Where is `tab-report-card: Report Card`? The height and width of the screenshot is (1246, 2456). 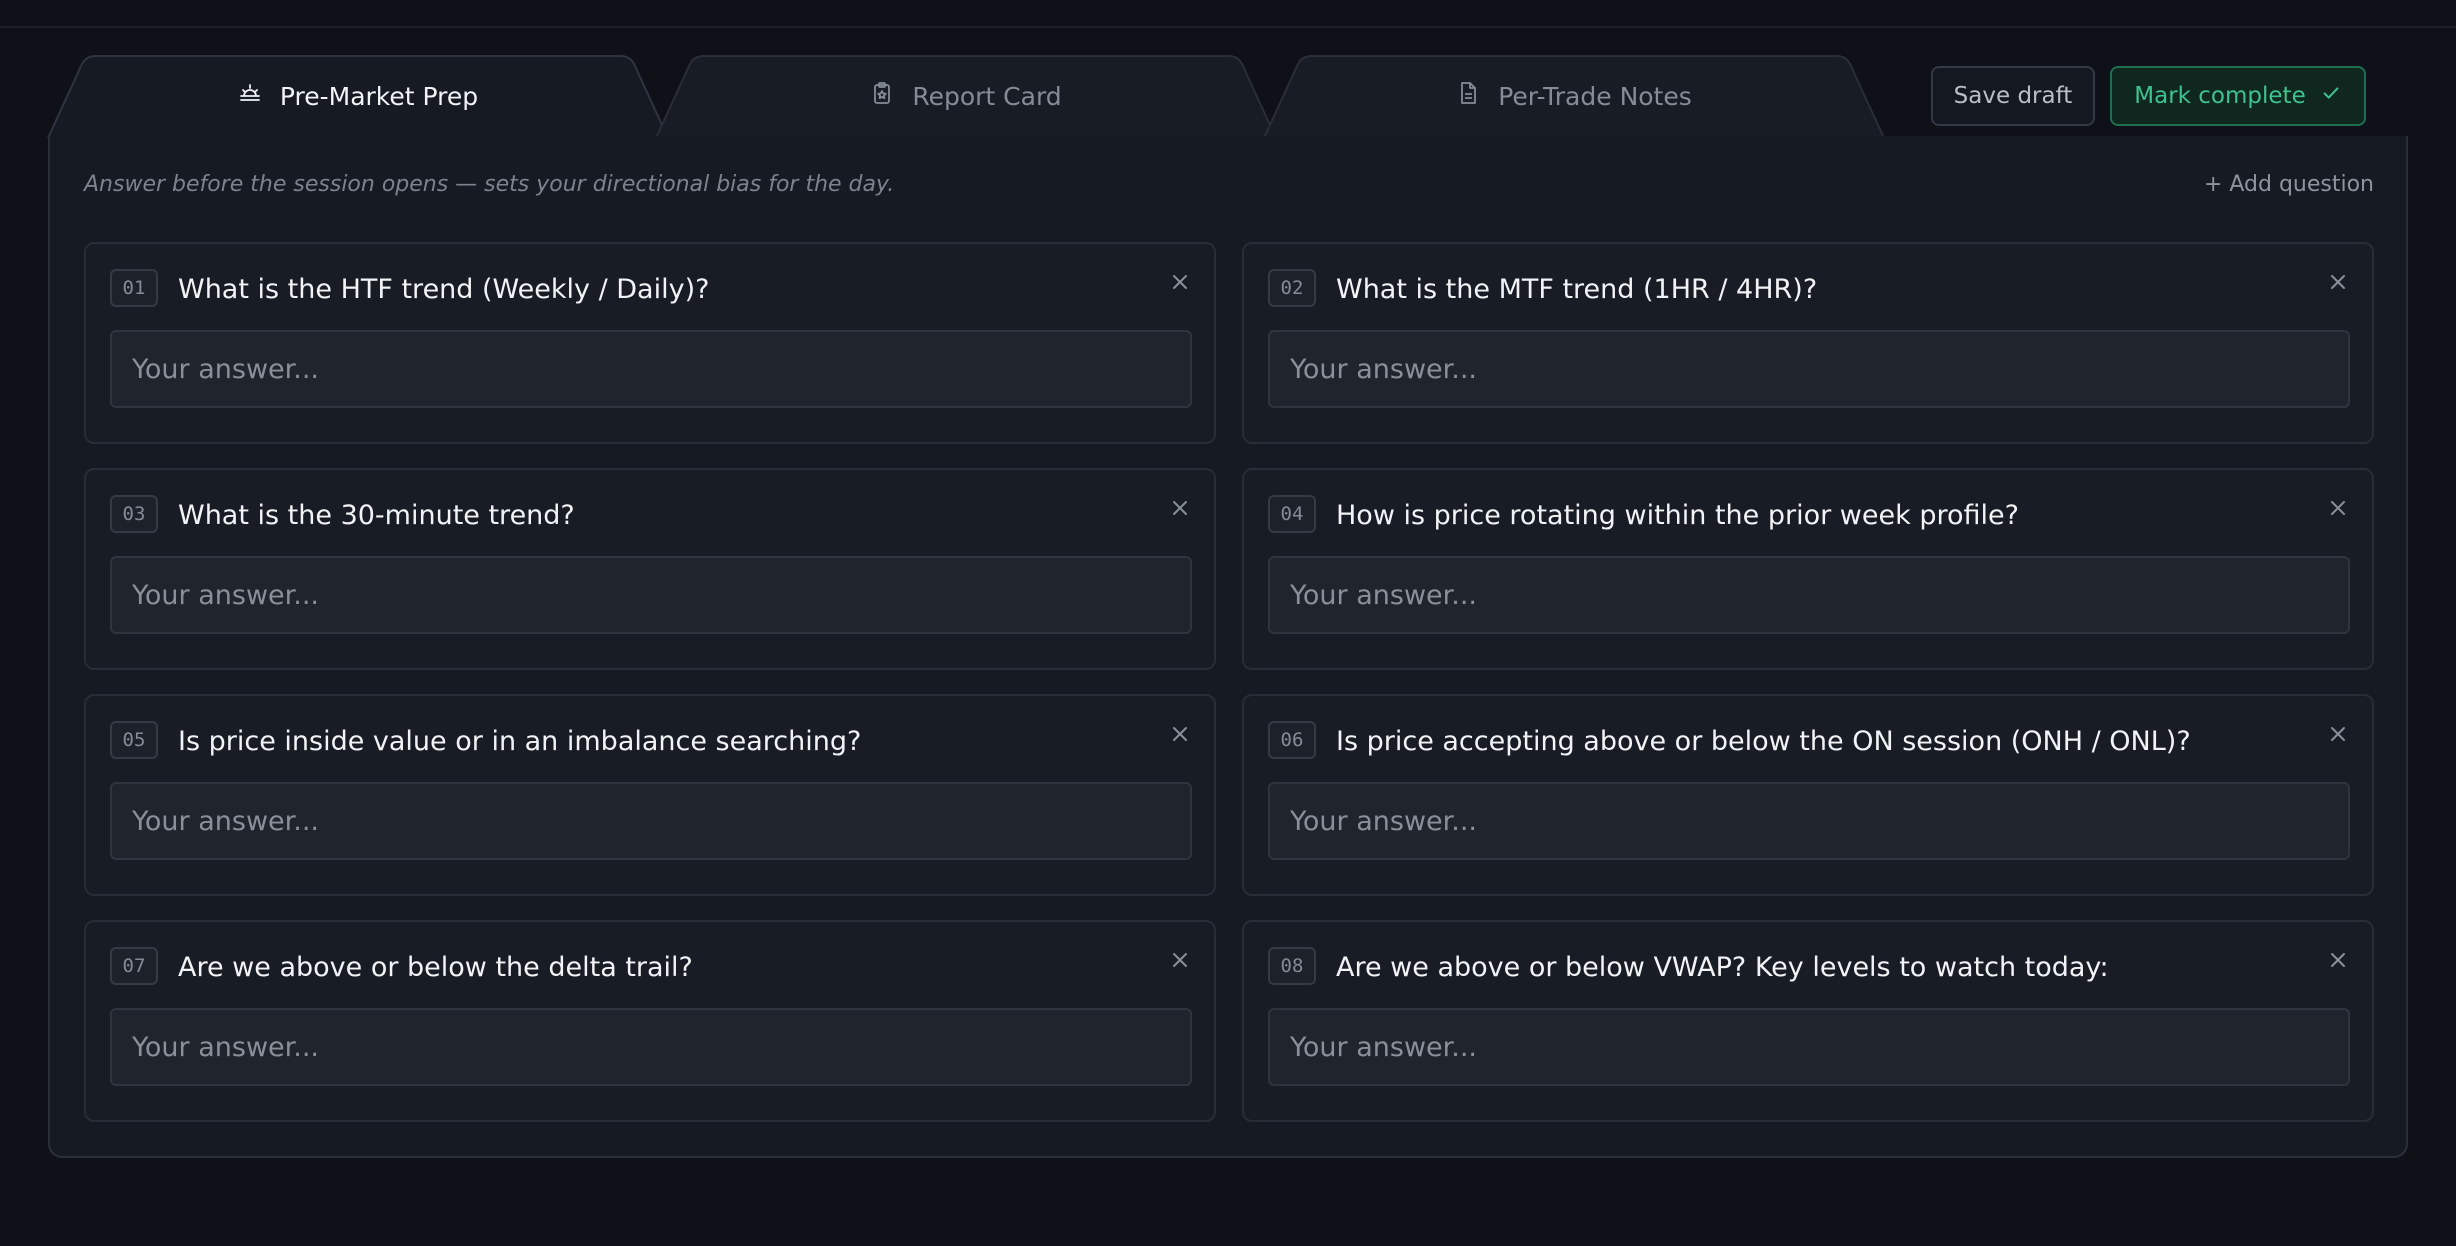 tab-report-card: Report Card is located at coordinates (966, 96).